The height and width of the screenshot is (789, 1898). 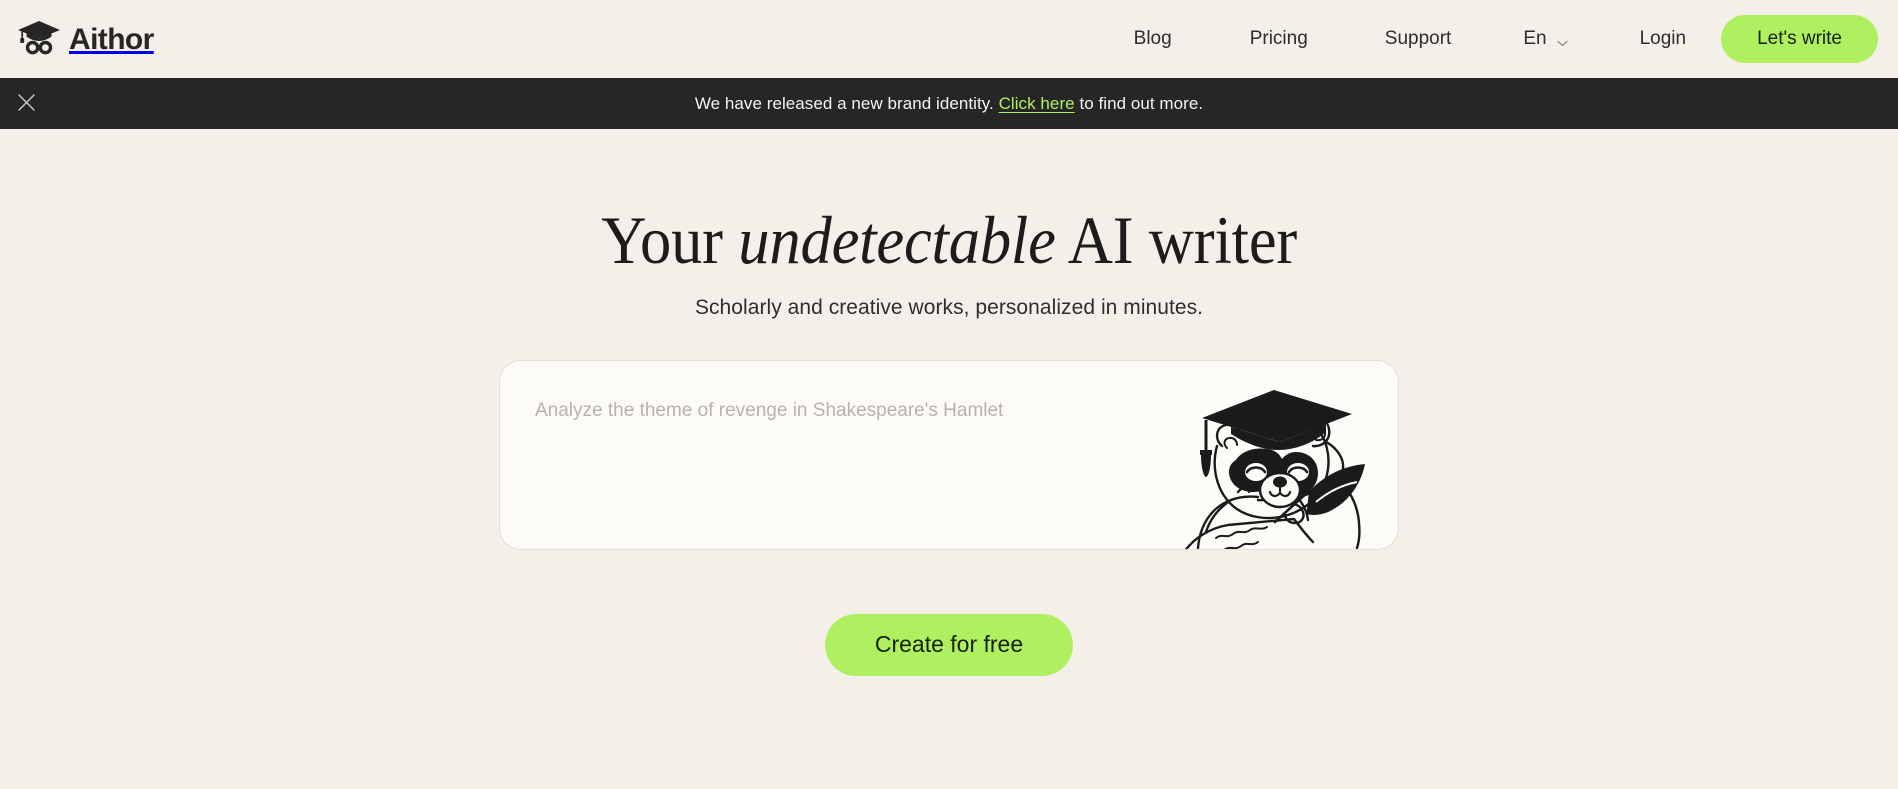 I want to click on create-for-free-button: Create for free, so click(x=949, y=644).